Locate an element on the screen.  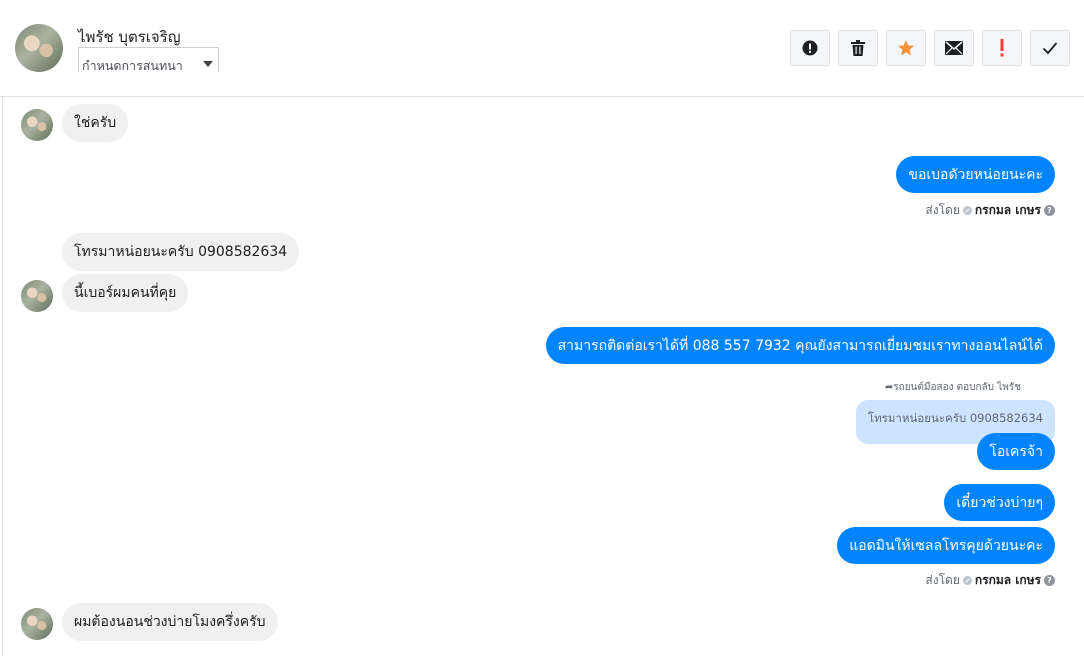
check-icon is located at coordinates (1050, 48).